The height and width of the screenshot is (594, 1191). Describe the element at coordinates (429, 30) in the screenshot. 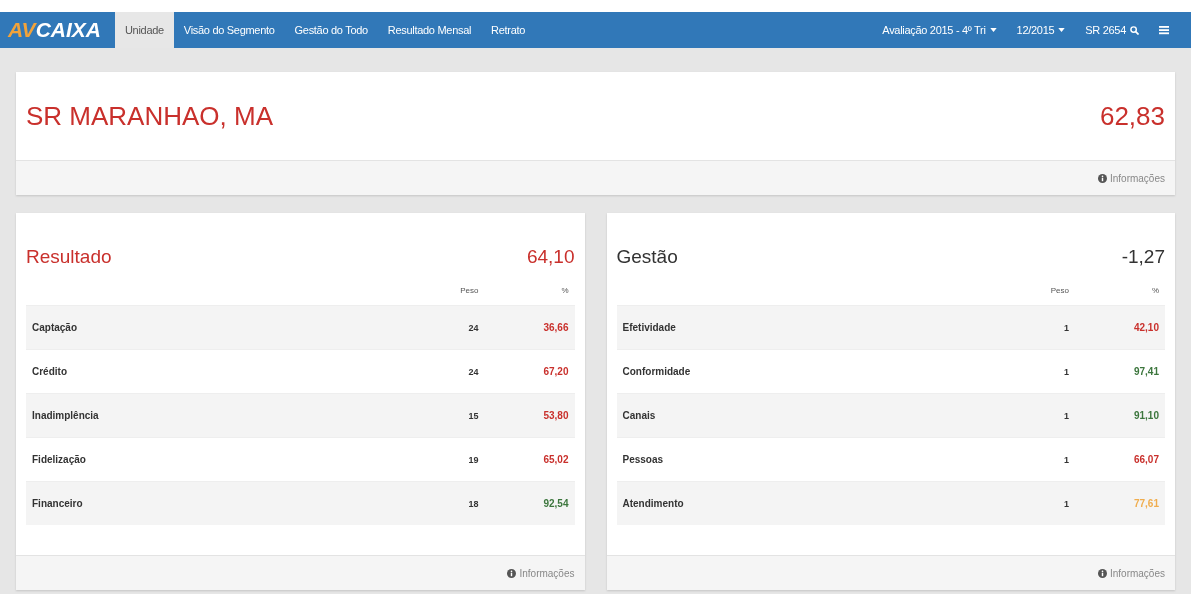

I see `nav-tab: Resultado Mensal` at that location.